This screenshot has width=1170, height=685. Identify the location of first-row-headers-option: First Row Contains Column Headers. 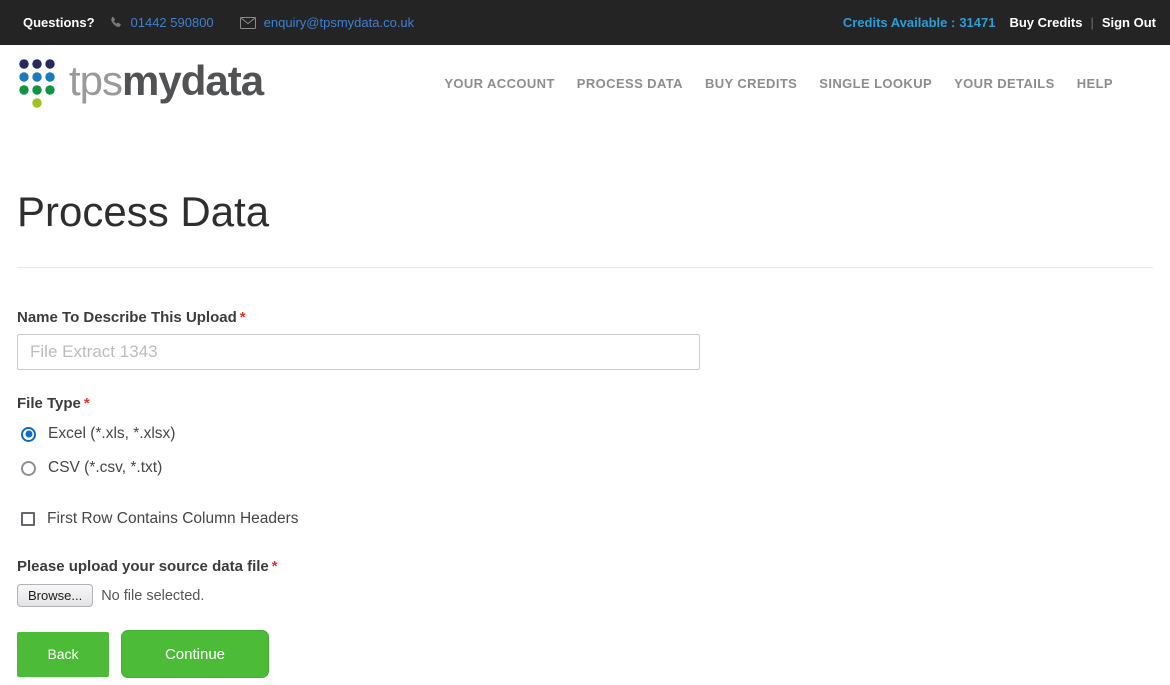
(585, 519).